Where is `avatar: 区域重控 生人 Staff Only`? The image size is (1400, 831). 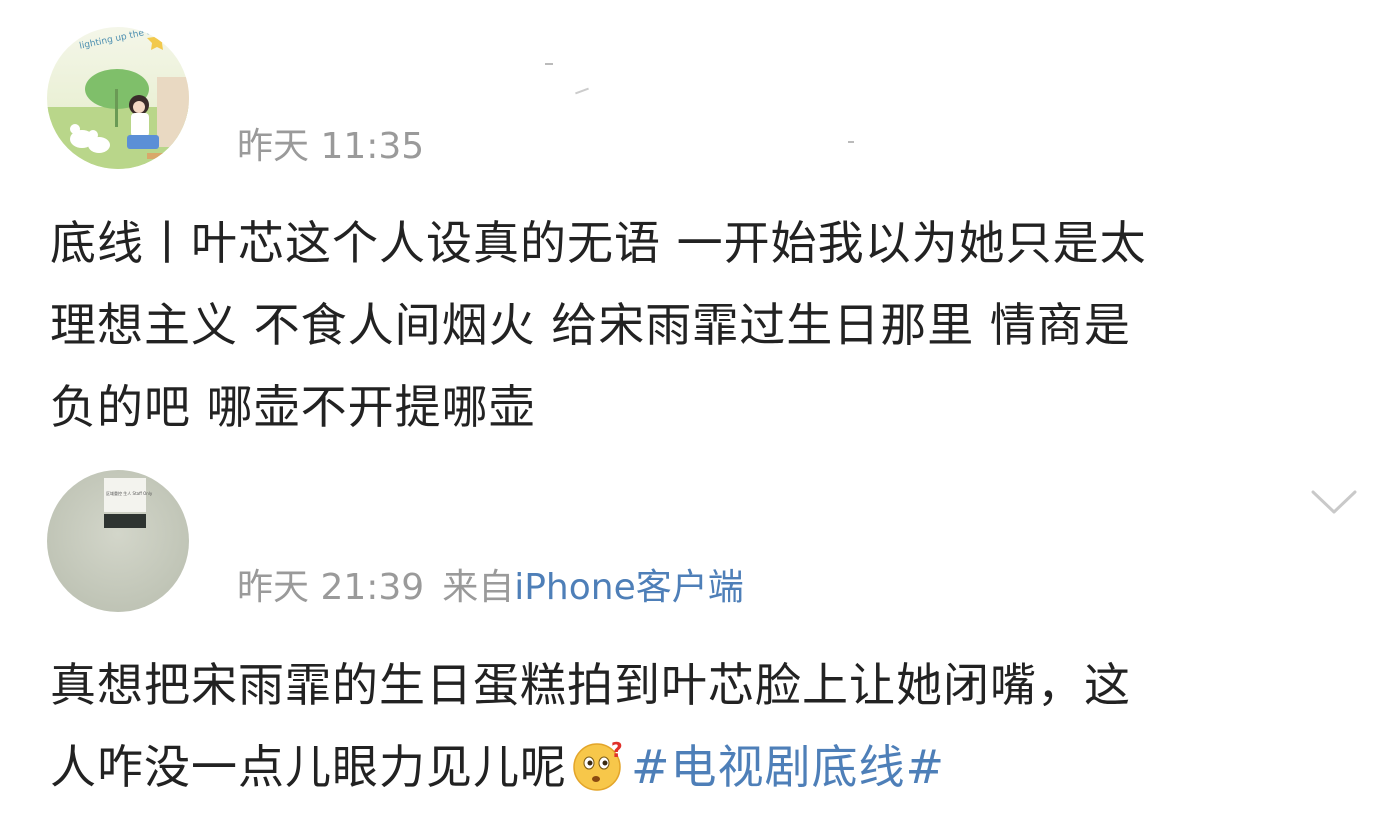 avatar: 区域重控 生人 Staff Only is located at coordinates (118, 541).